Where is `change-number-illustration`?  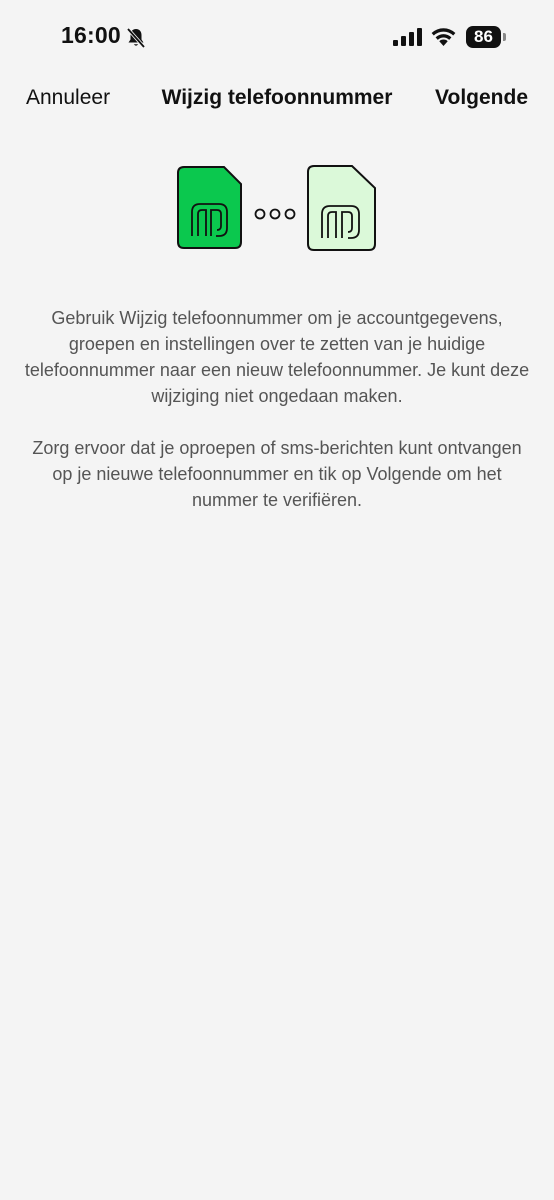 change-number-illustration is located at coordinates (276, 208).